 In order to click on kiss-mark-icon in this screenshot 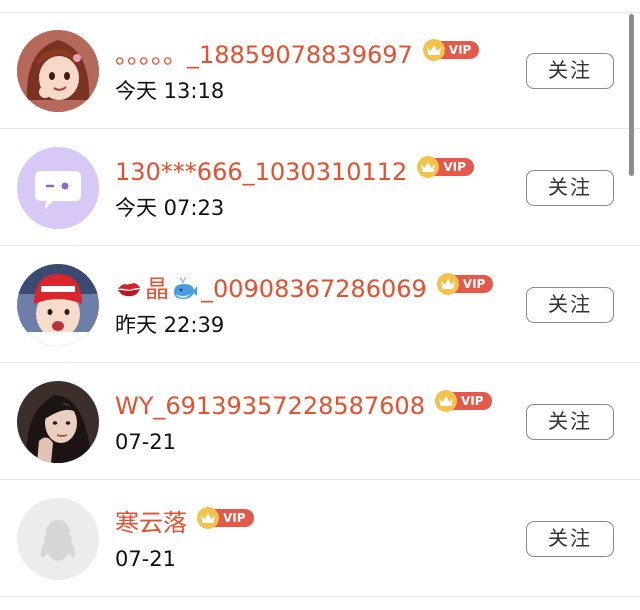, I will do `click(129, 290)`.